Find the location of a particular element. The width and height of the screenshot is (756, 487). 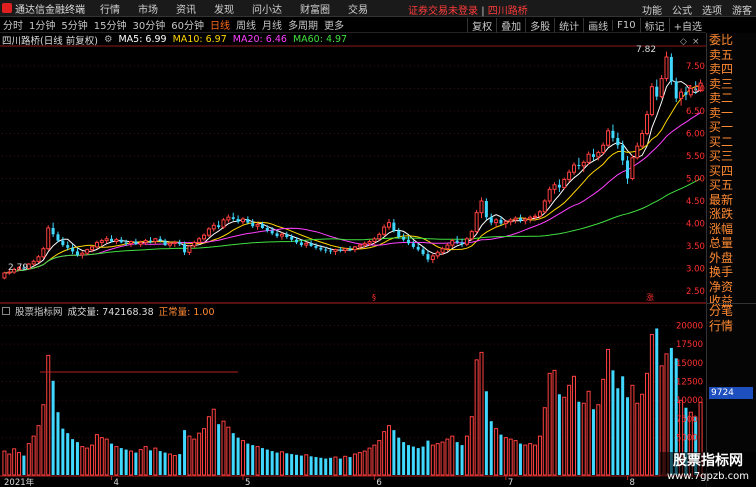

price-tick-label: 6.00 is located at coordinates (695, 135).